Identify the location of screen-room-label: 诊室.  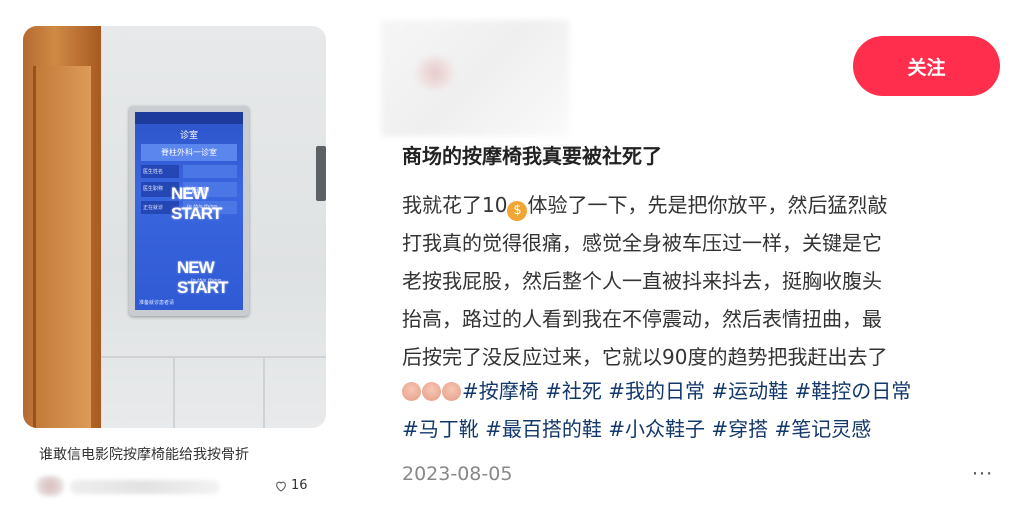
(188, 136).